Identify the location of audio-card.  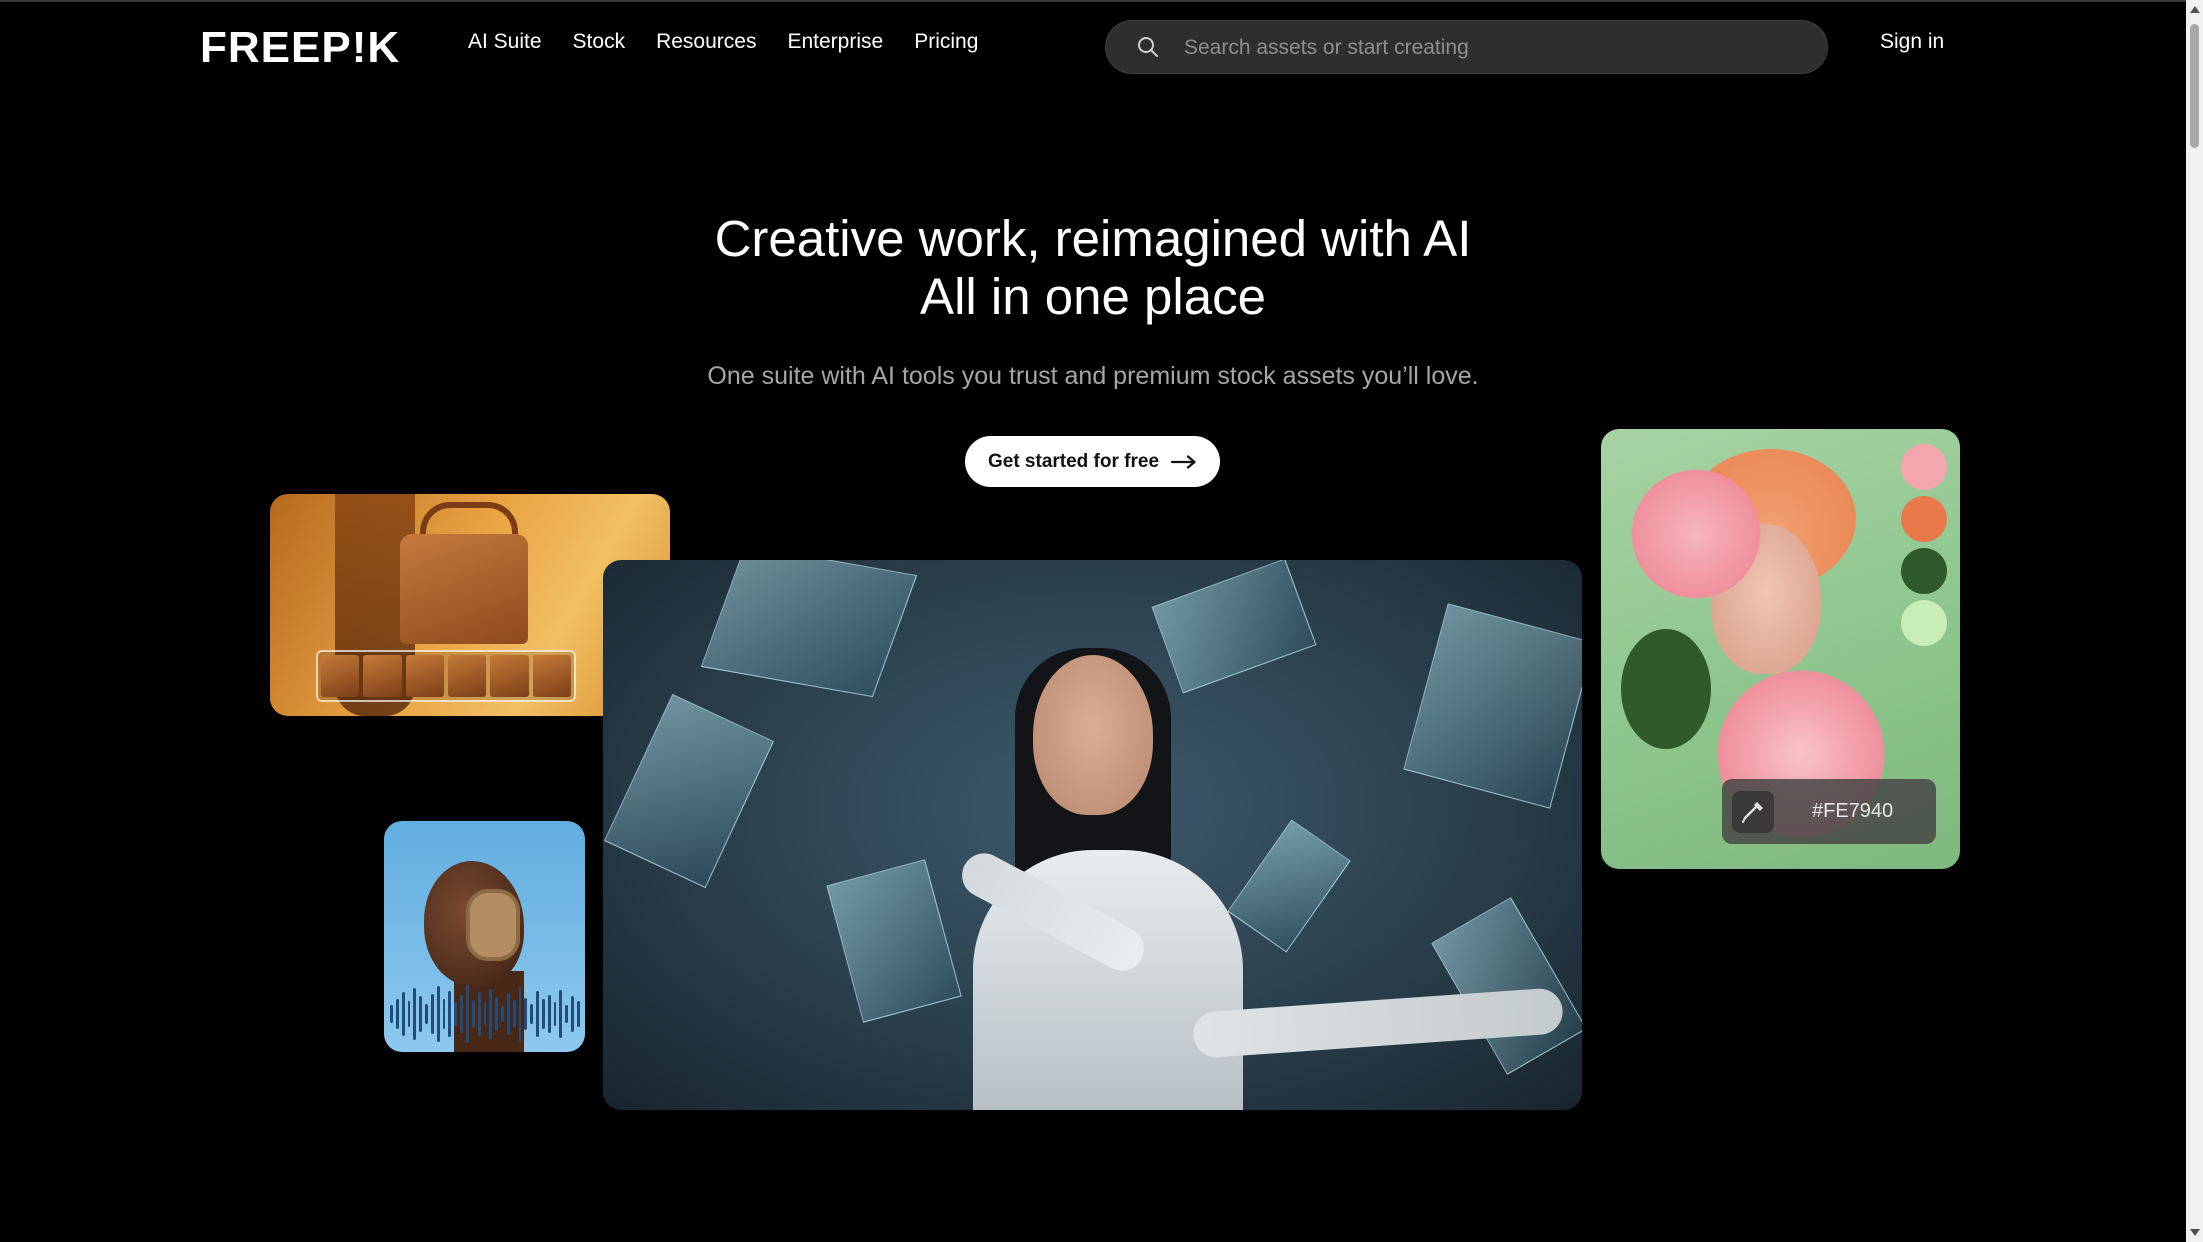
(484, 936).